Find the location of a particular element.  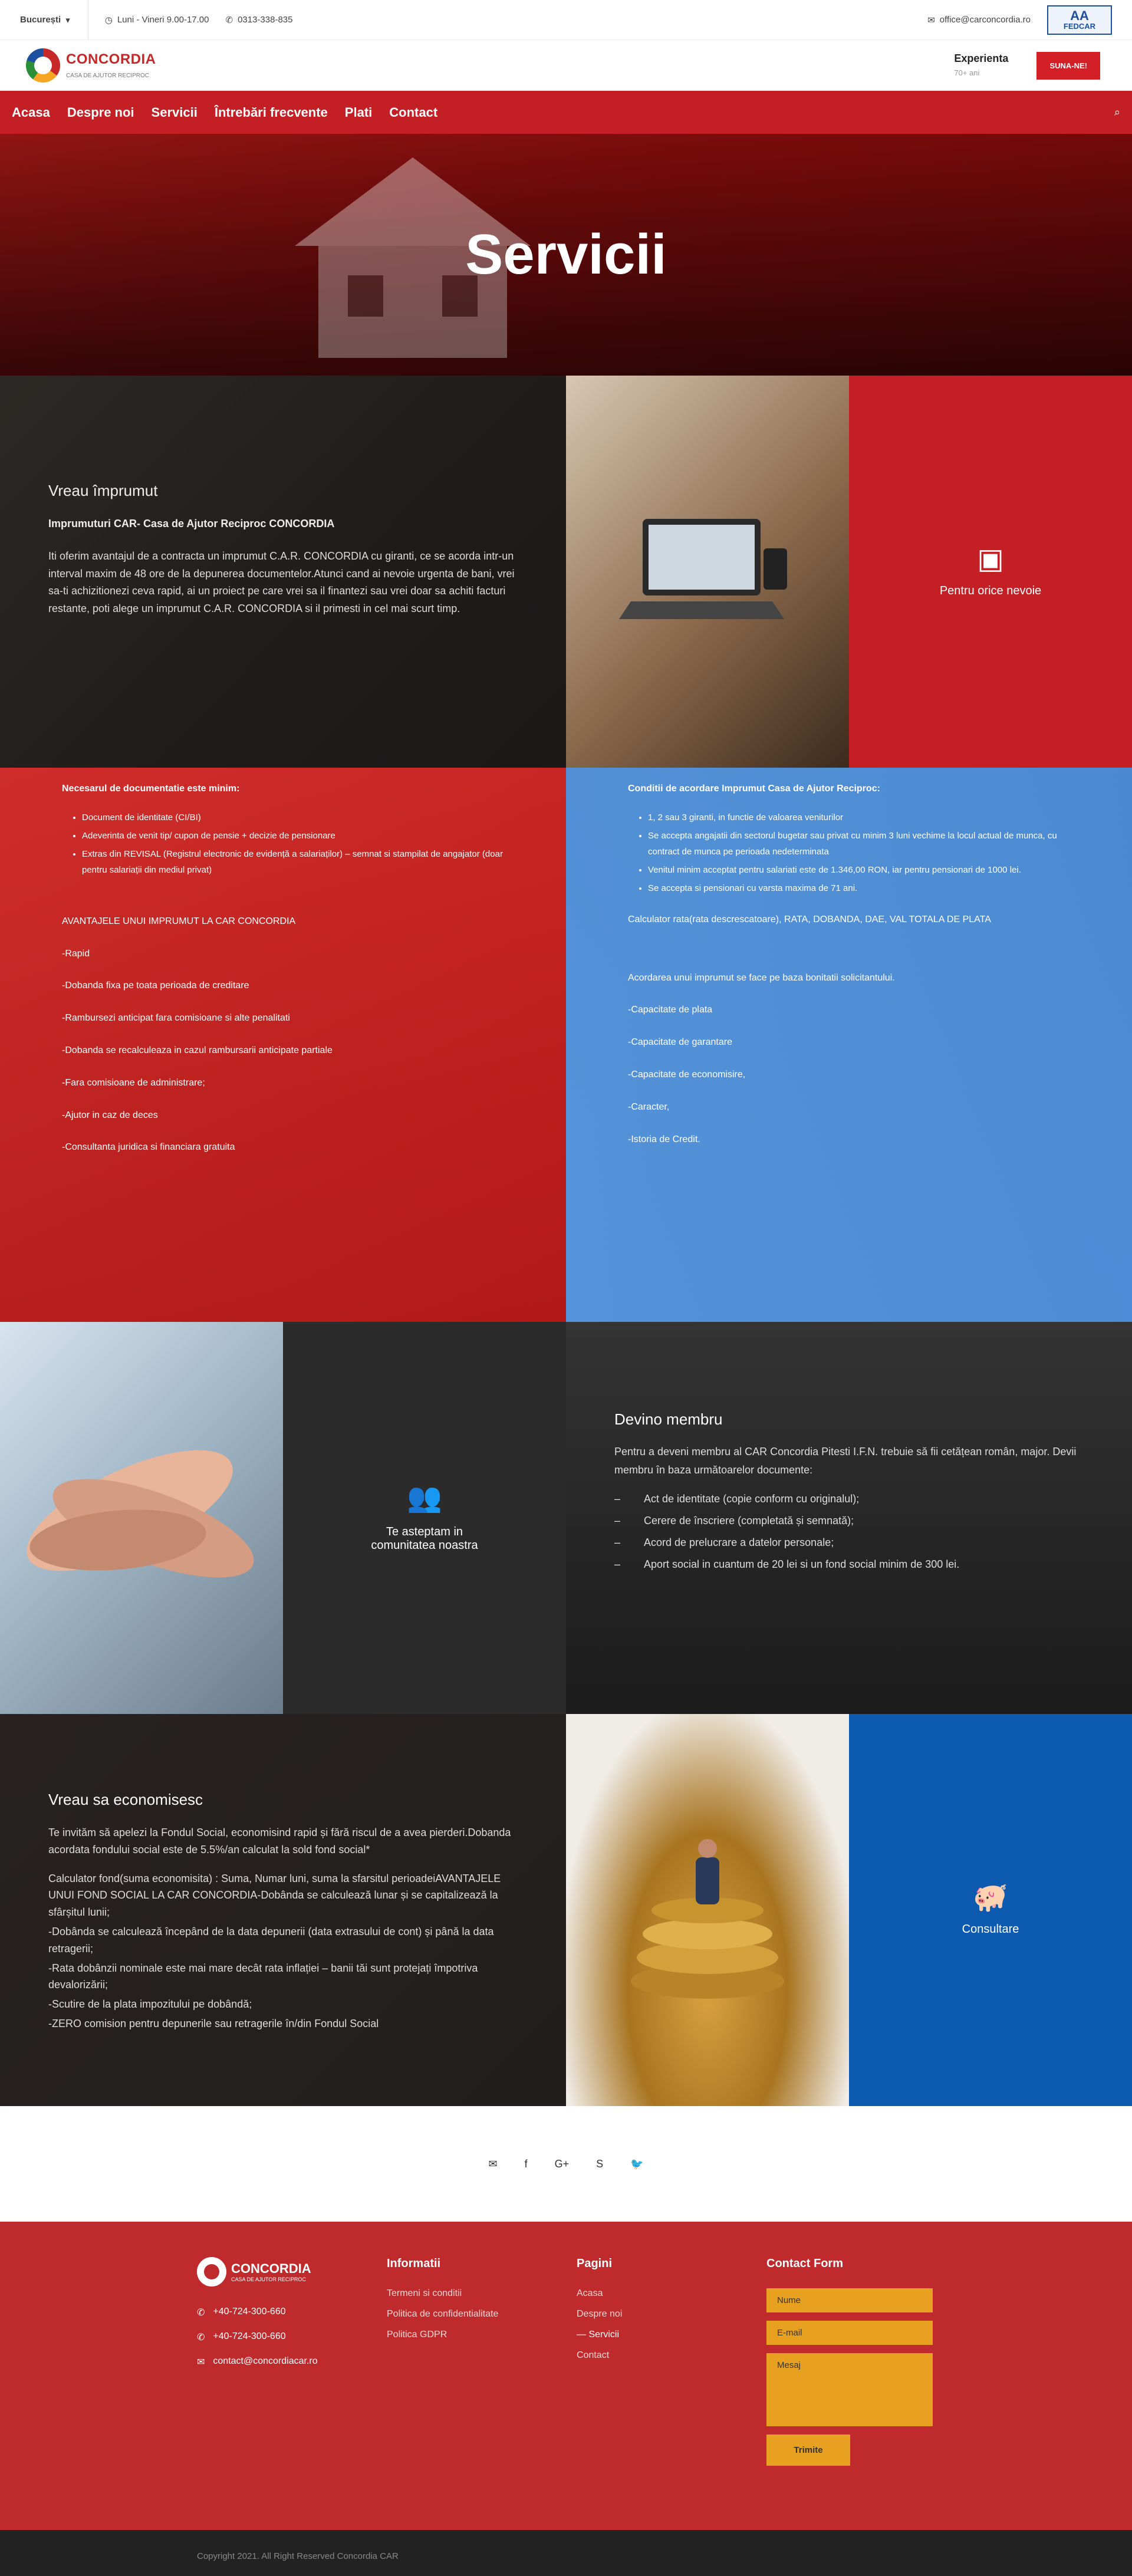

phone-text: 0313-338-835 is located at coordinates (265, 20).